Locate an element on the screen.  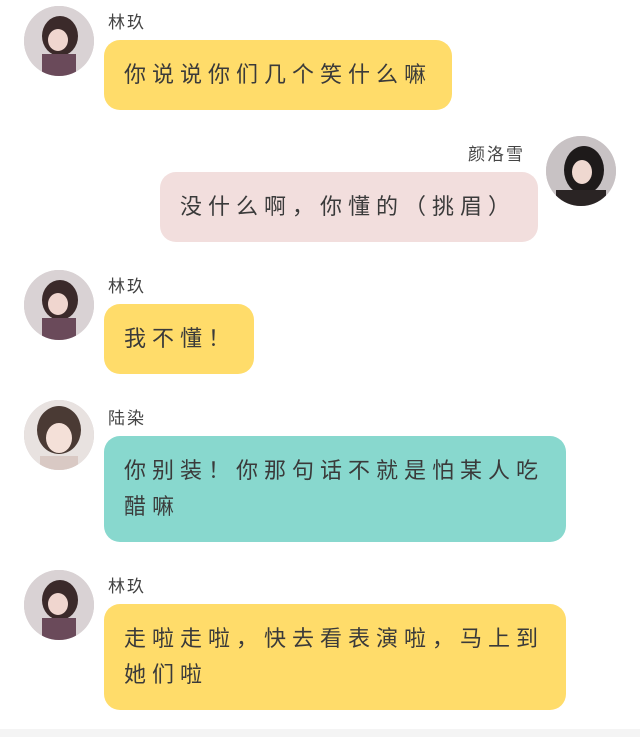
bottom-bar is located at coordinates (320, 733).